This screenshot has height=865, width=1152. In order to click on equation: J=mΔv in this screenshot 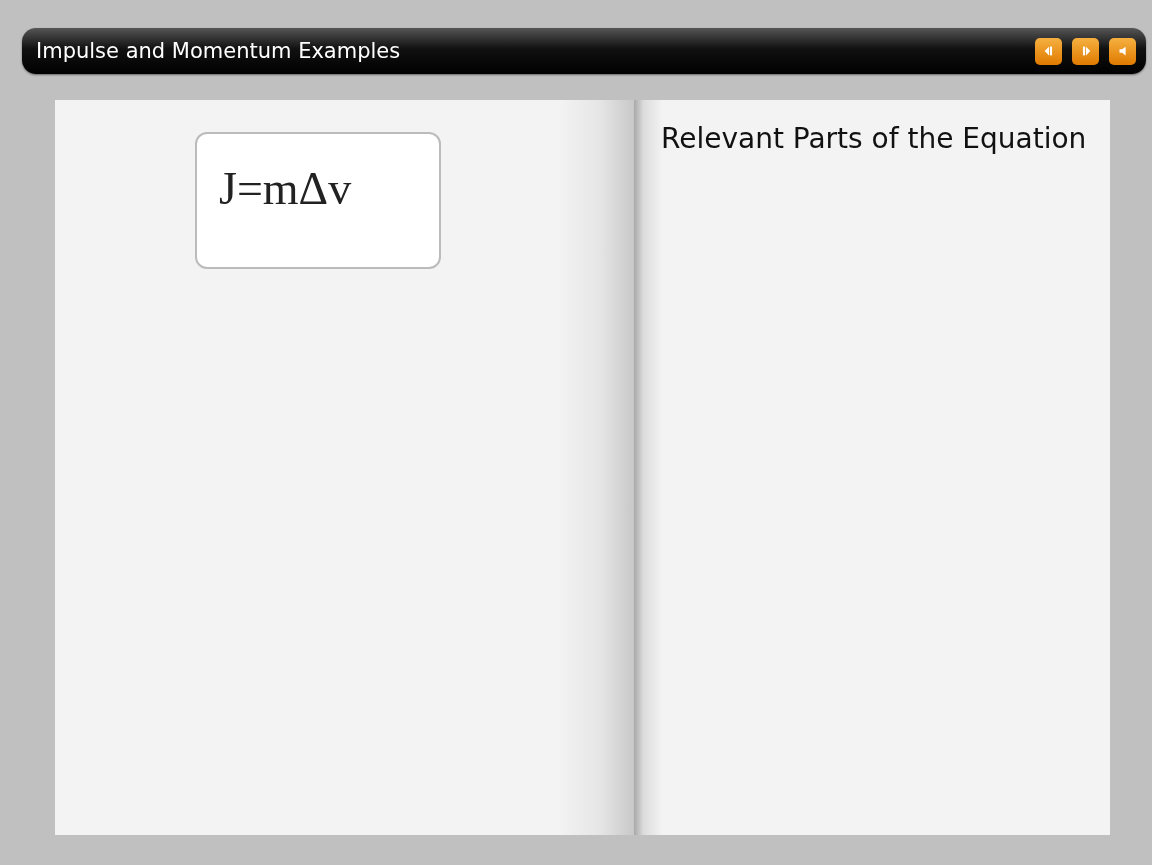, I will do `click(285, 188)`.